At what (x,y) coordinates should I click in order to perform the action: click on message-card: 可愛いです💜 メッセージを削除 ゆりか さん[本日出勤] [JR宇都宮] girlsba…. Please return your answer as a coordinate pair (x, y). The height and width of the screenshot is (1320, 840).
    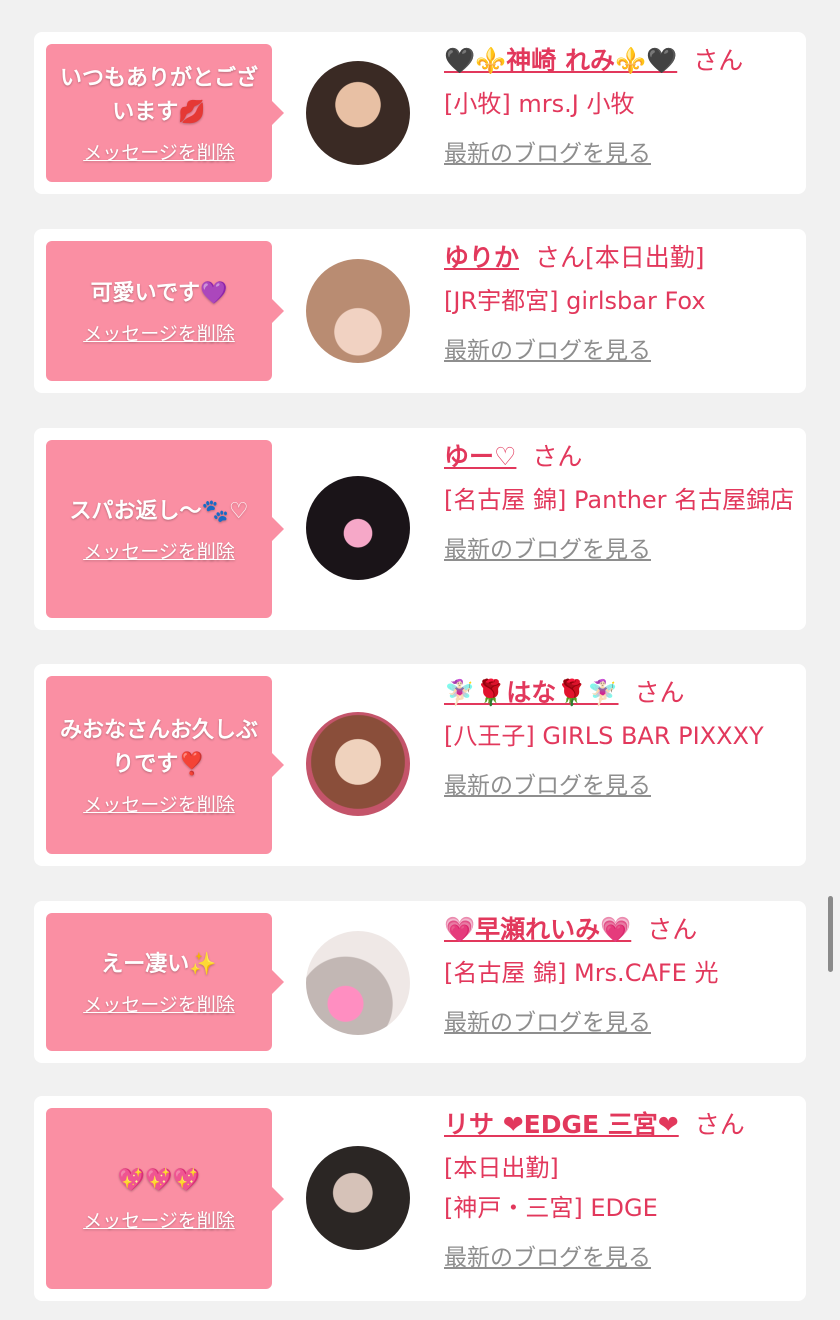
    Looking at the image, I should click on (420, 311).